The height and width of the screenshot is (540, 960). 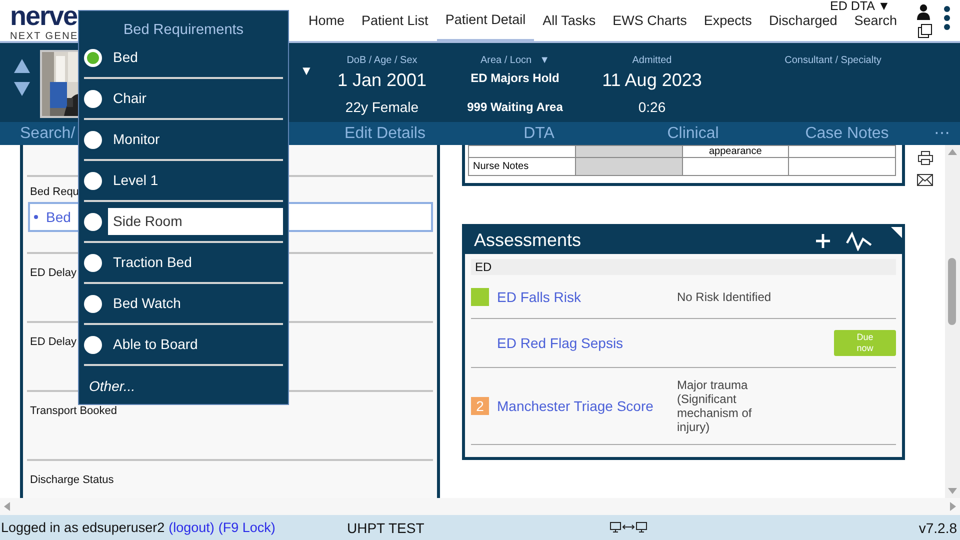 I want to click on field-value: ED Majors Hold, so click(x=515, y=78).